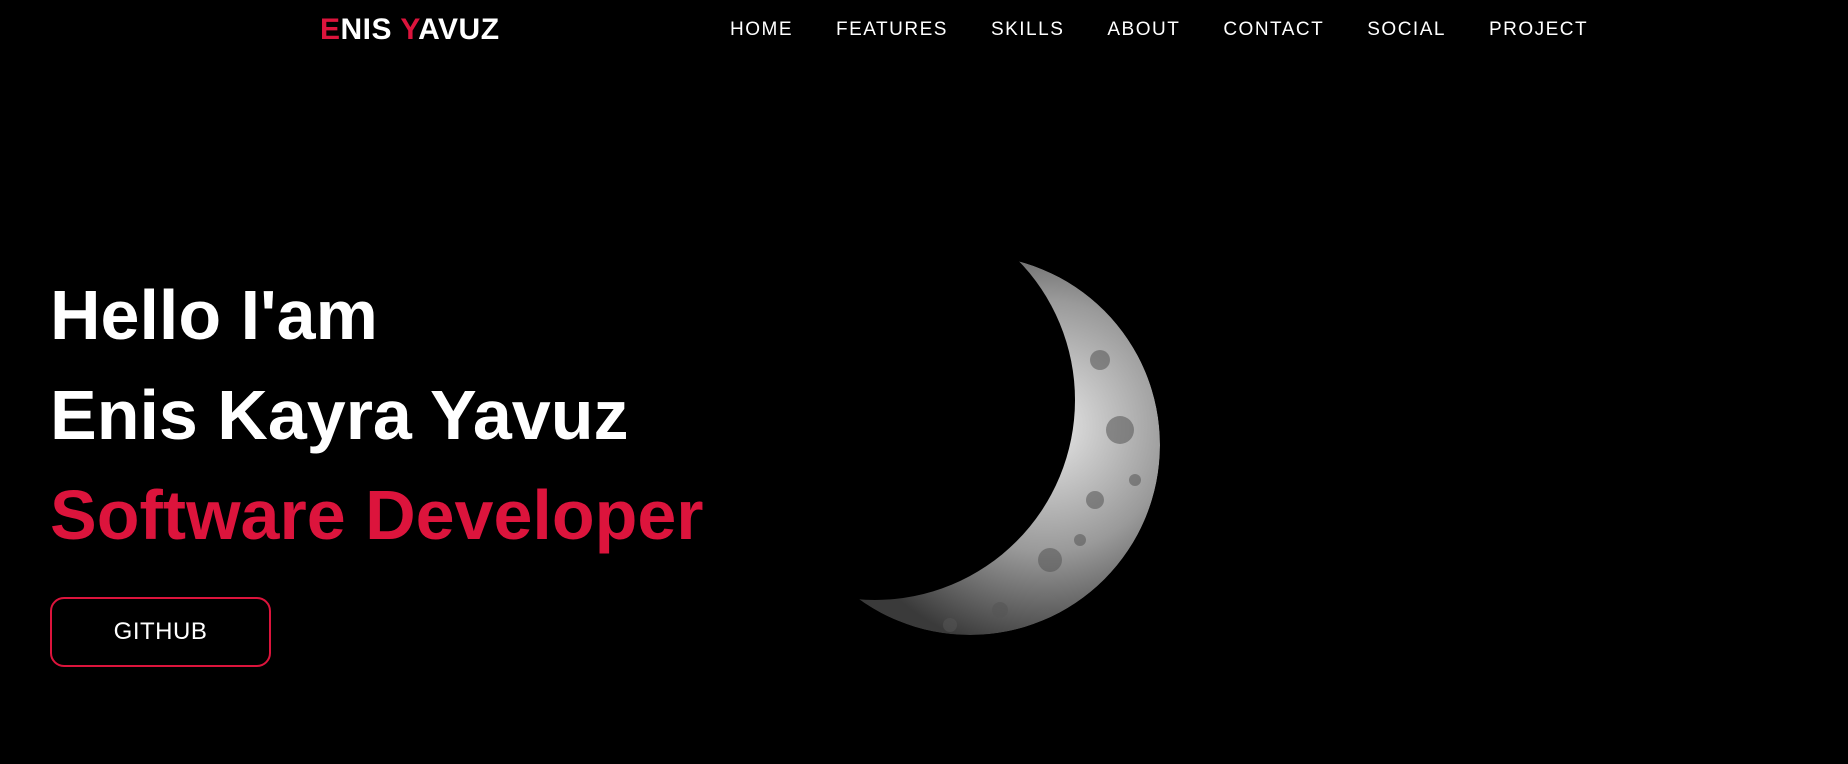 The width and height of the screenshot is (1848, 764). What do you see at coordinates (459, 29) in the screenshot?
I see `logo-last-rest: AVUZ` at bounding box center [459, 29].